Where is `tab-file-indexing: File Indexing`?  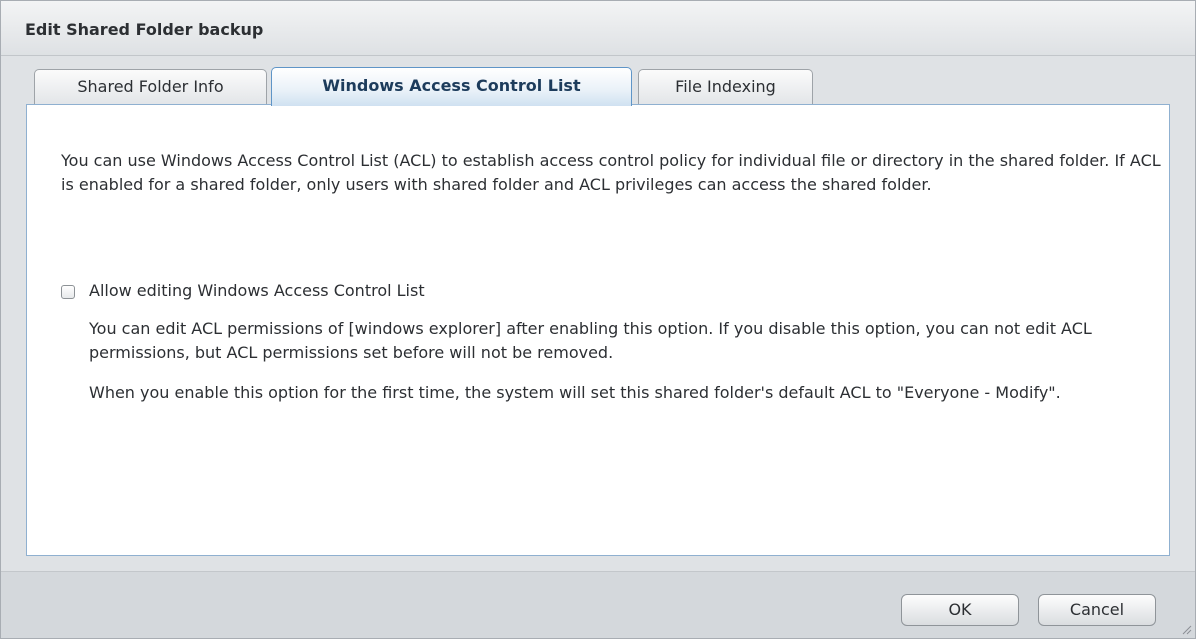
tab-file-indexing: File Indexing is located at coordinates (725, 87).